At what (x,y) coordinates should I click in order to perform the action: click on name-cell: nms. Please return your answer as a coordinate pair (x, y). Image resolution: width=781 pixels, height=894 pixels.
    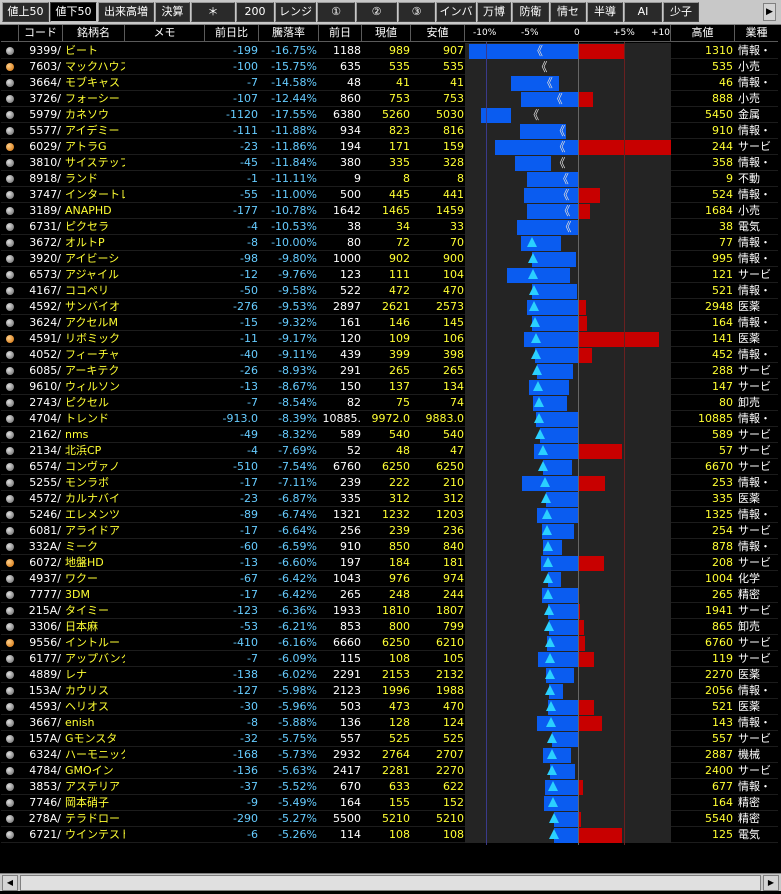
    Looking at the image, I should click on (95, 435).